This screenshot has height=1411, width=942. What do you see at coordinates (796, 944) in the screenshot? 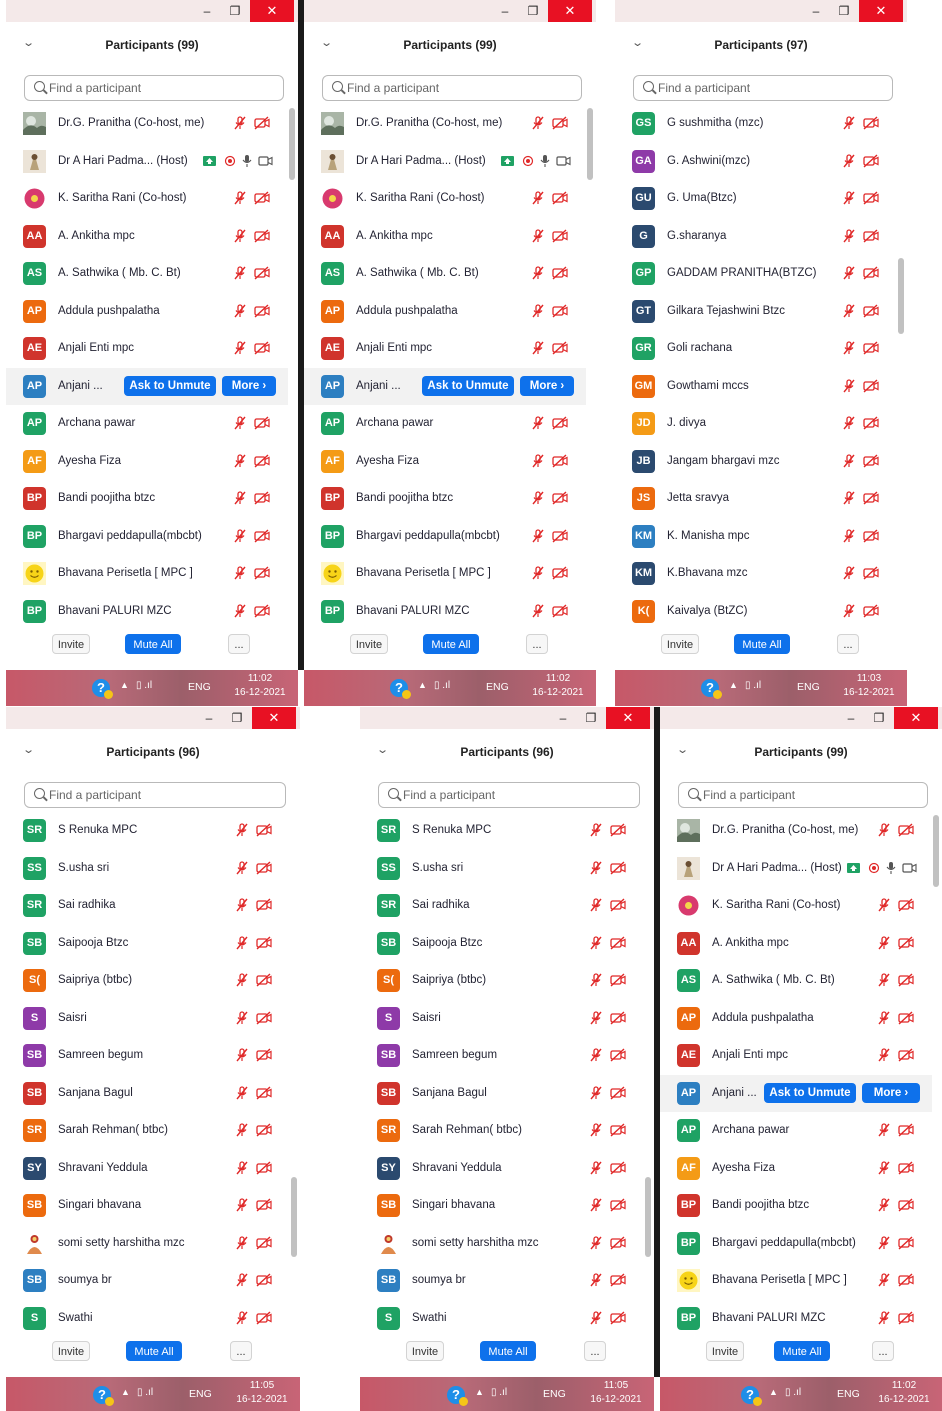
I see `participant-row: AA A. Ankitha mpc` at bounding box center [796, 944].